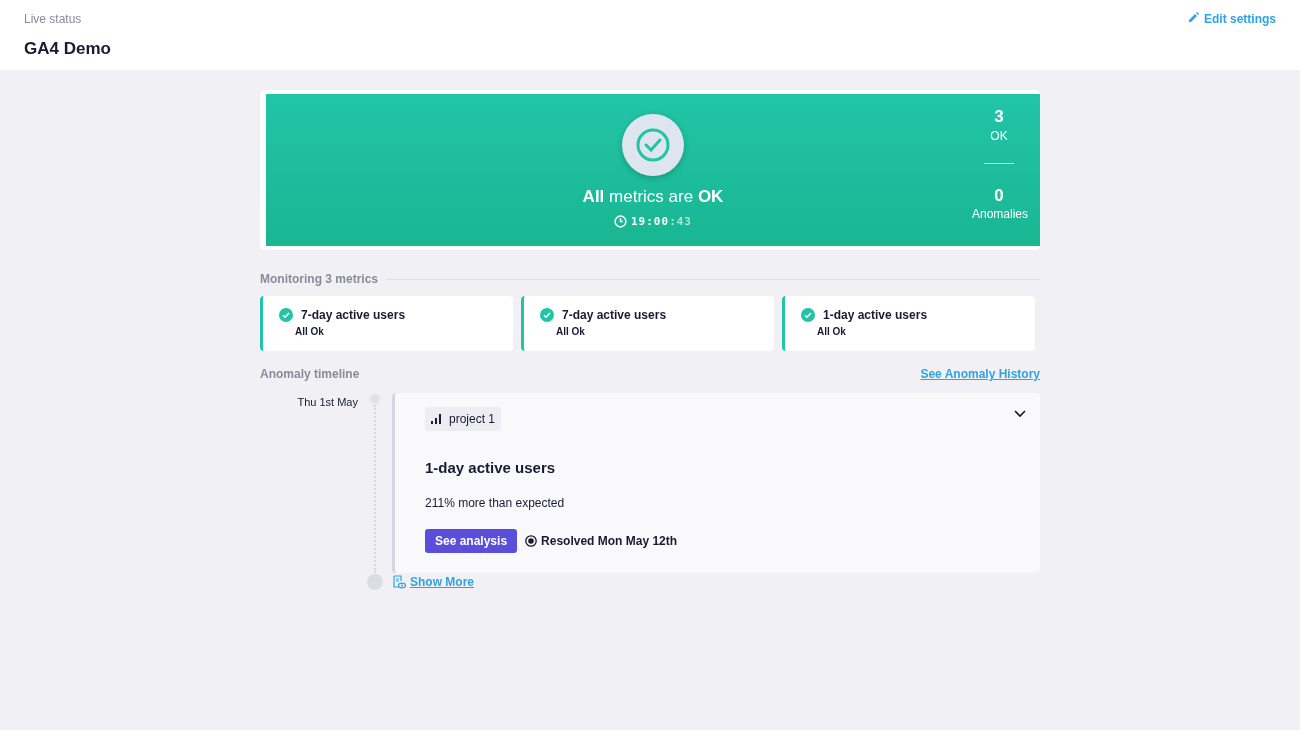  I want to click on anomaly-description: 211% more than expected, so click(495, 503).